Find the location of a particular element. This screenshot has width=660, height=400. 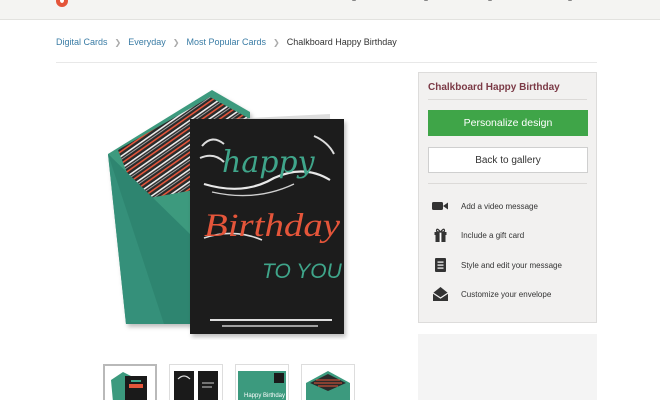

breadcrumb-current: Chalkboard Happy Birthday is located at coordinates (341, 42).